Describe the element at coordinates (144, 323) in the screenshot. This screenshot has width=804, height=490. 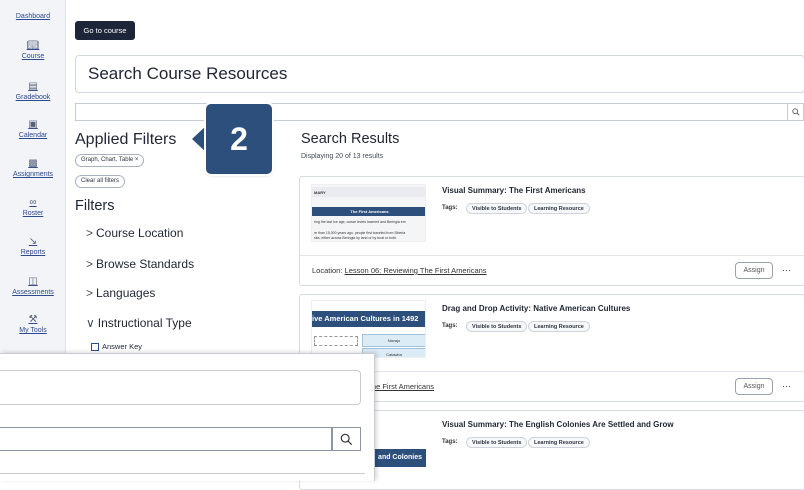
I see `filter-label: Instructional Type` at that location.